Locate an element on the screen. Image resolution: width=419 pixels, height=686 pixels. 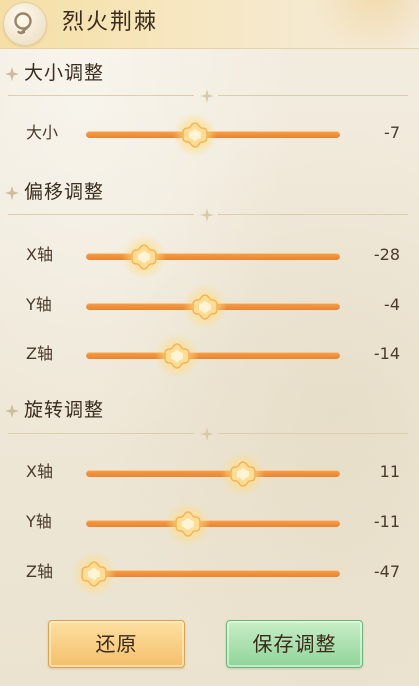
header-decoration is located at coordinates (349, 24).